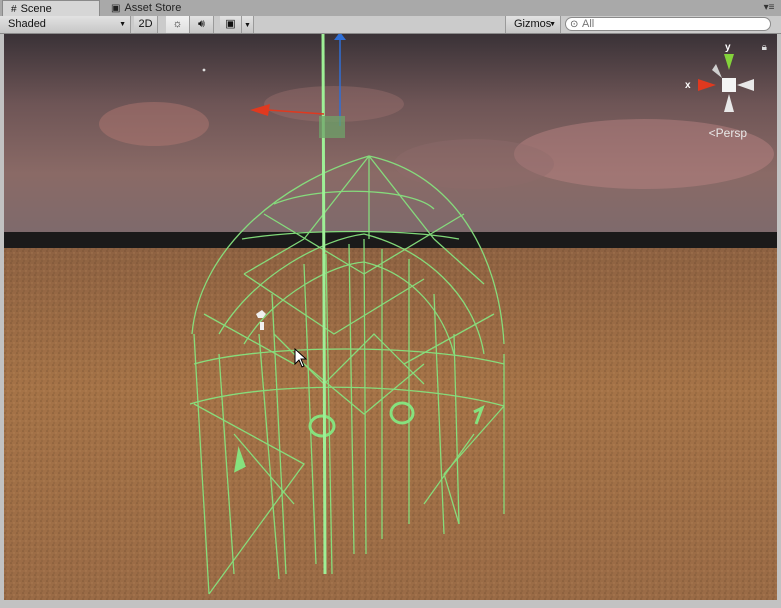  What do you see at coordinates (146, 24) in the screenshot?
I see `2d-toggle-button: 2D` at bounding box center [146, 24].